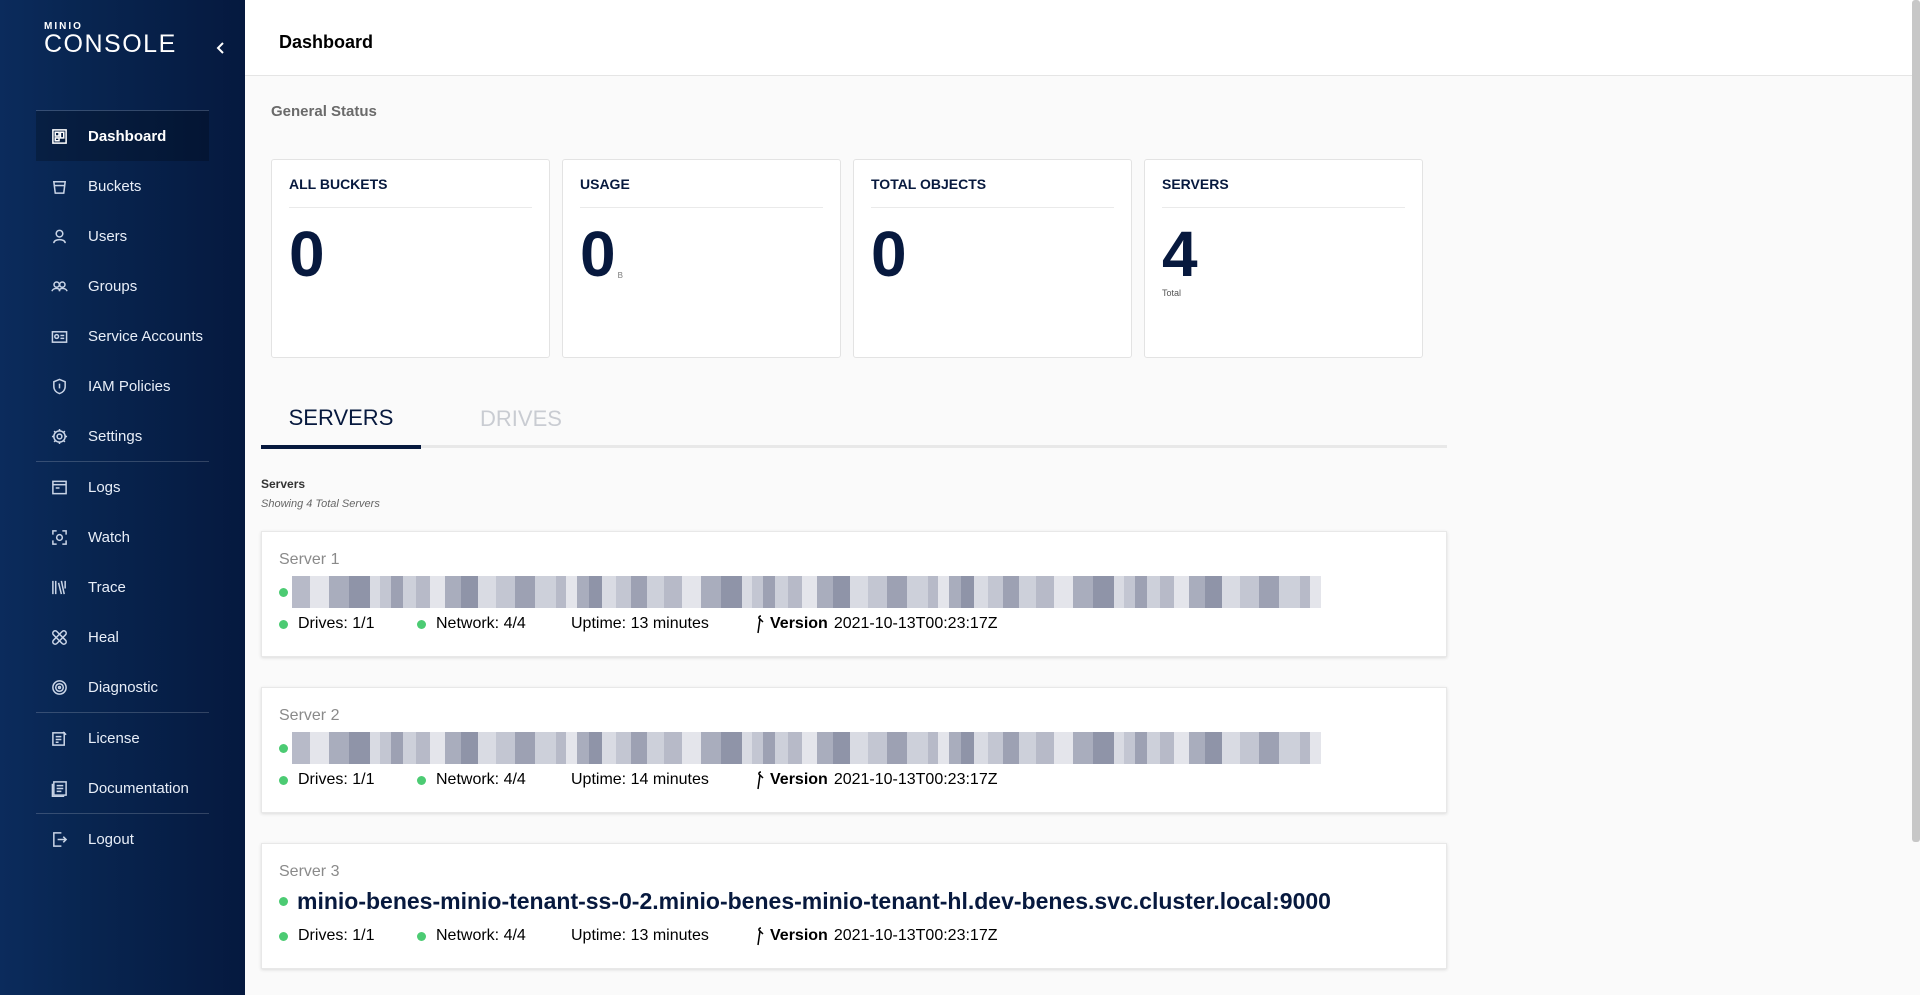 The height and width of the screenshot is (995, 1920). I want to click on uptime-status: Uptime: 13 minutes, so click(640, 623).